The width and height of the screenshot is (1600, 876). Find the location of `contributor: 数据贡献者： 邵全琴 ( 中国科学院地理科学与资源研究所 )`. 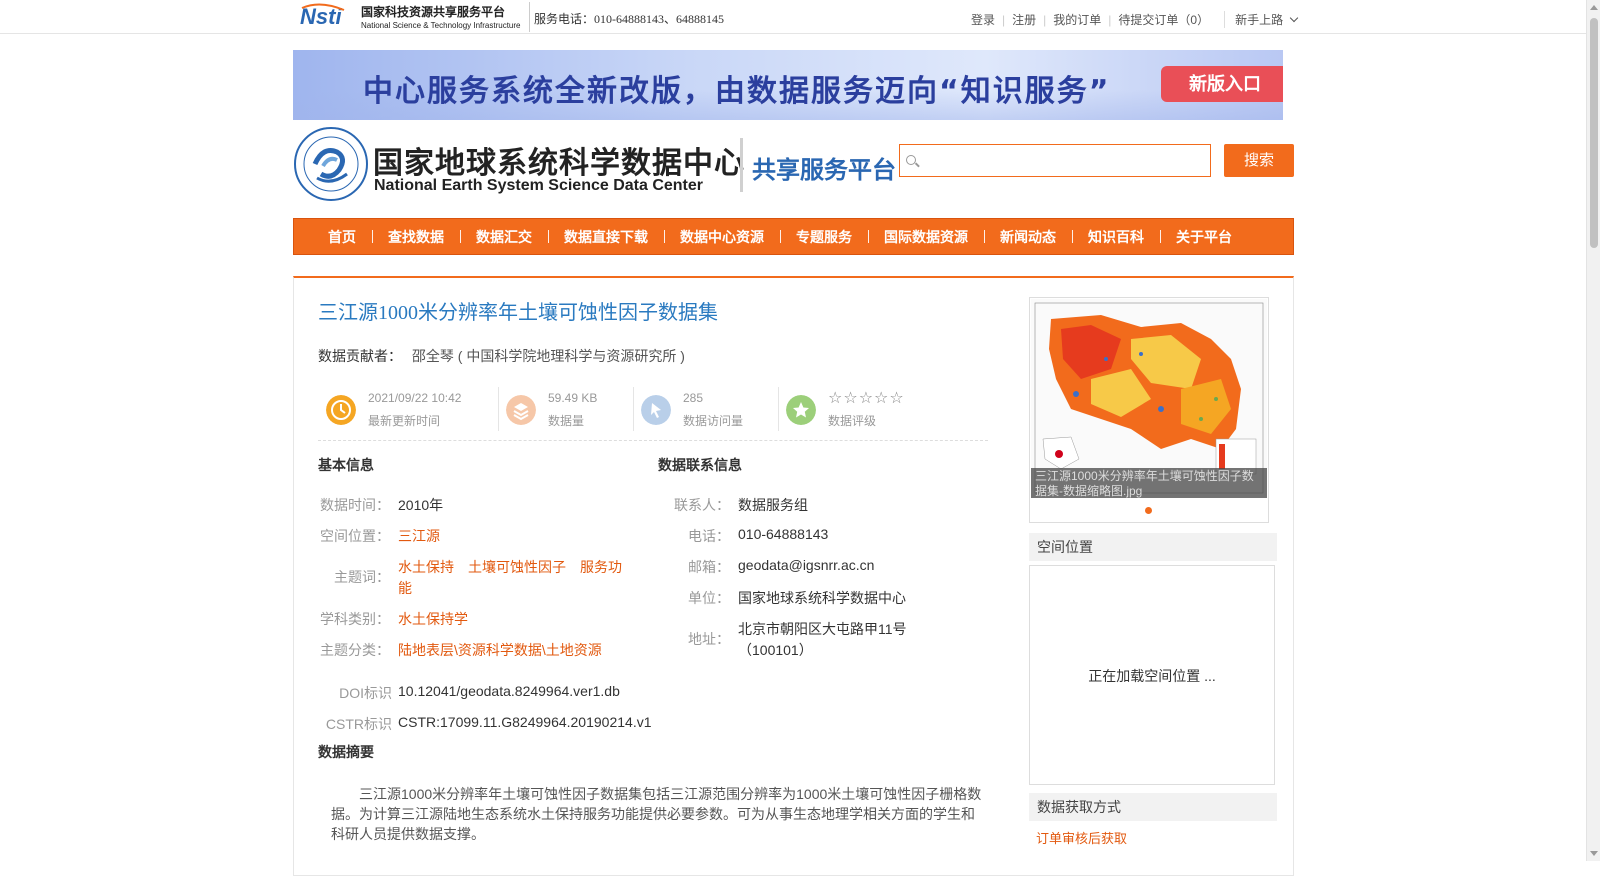

contributor: 数据贡献者： 邵全琴 ( 中国科学院地理科学与资源研究所 ) is located at coordinates (501, 356).